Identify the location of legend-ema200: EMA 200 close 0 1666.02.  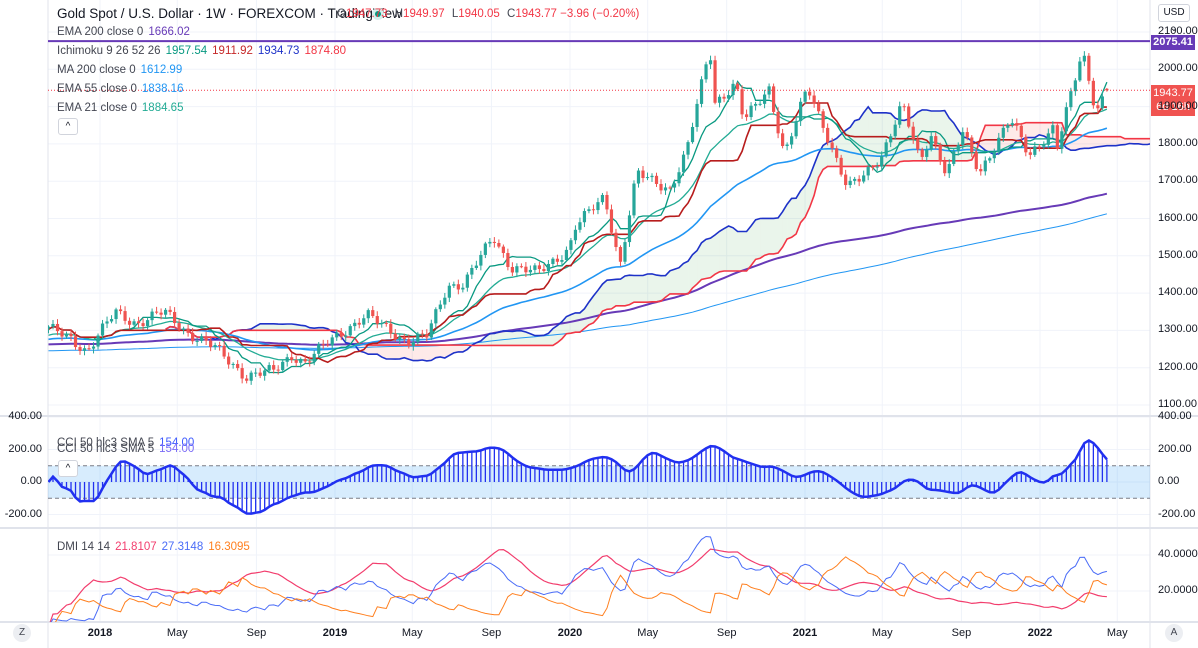
(126, 32).